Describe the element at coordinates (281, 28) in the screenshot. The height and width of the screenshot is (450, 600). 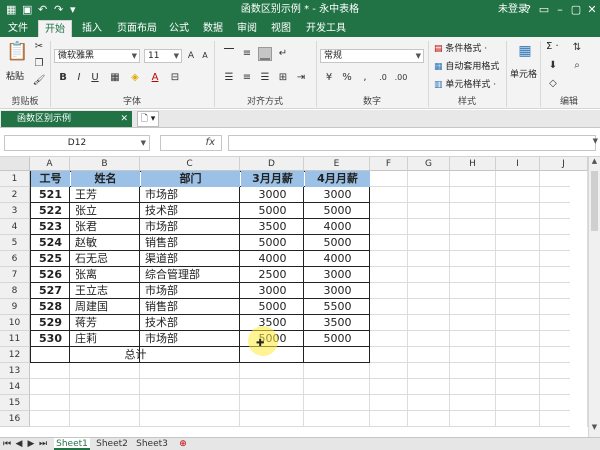
I see `tab-view: 视图` at that location.